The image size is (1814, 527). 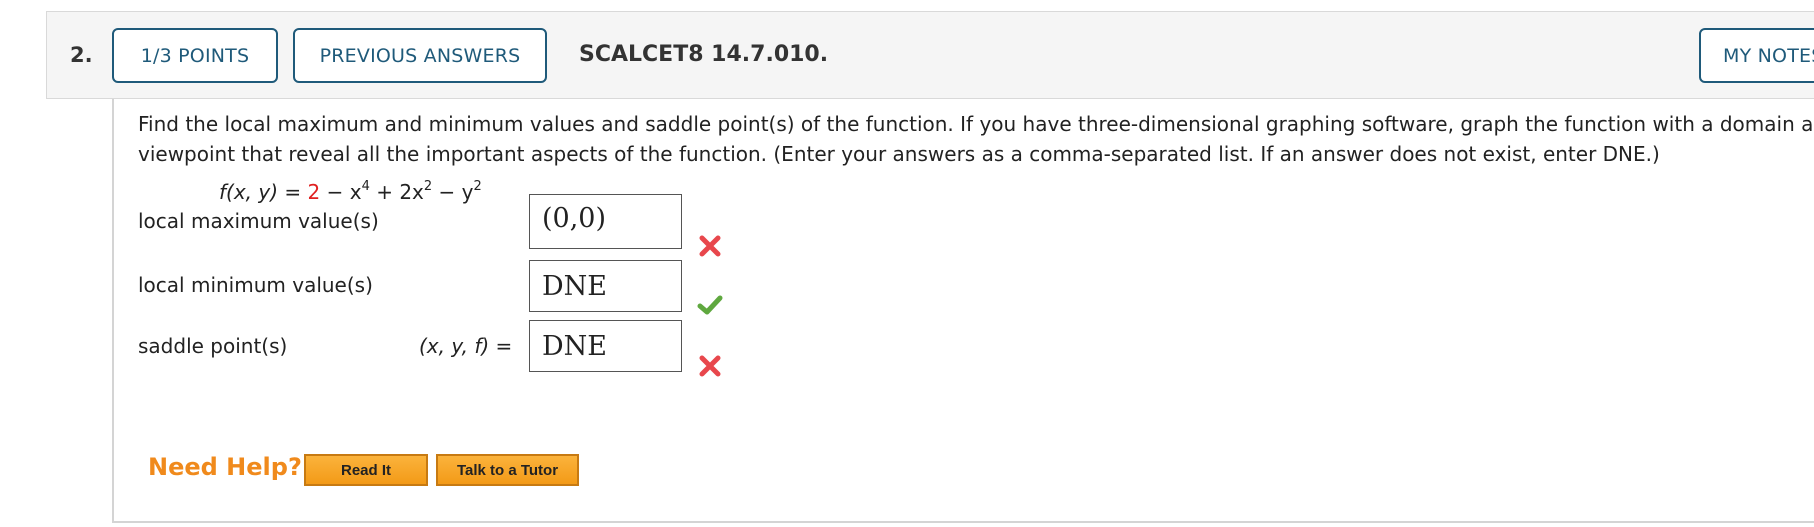 I want to click on function-formula: f(x, y) = 2 − x4 + 2x2 − y2, so click(x=350, y=191).